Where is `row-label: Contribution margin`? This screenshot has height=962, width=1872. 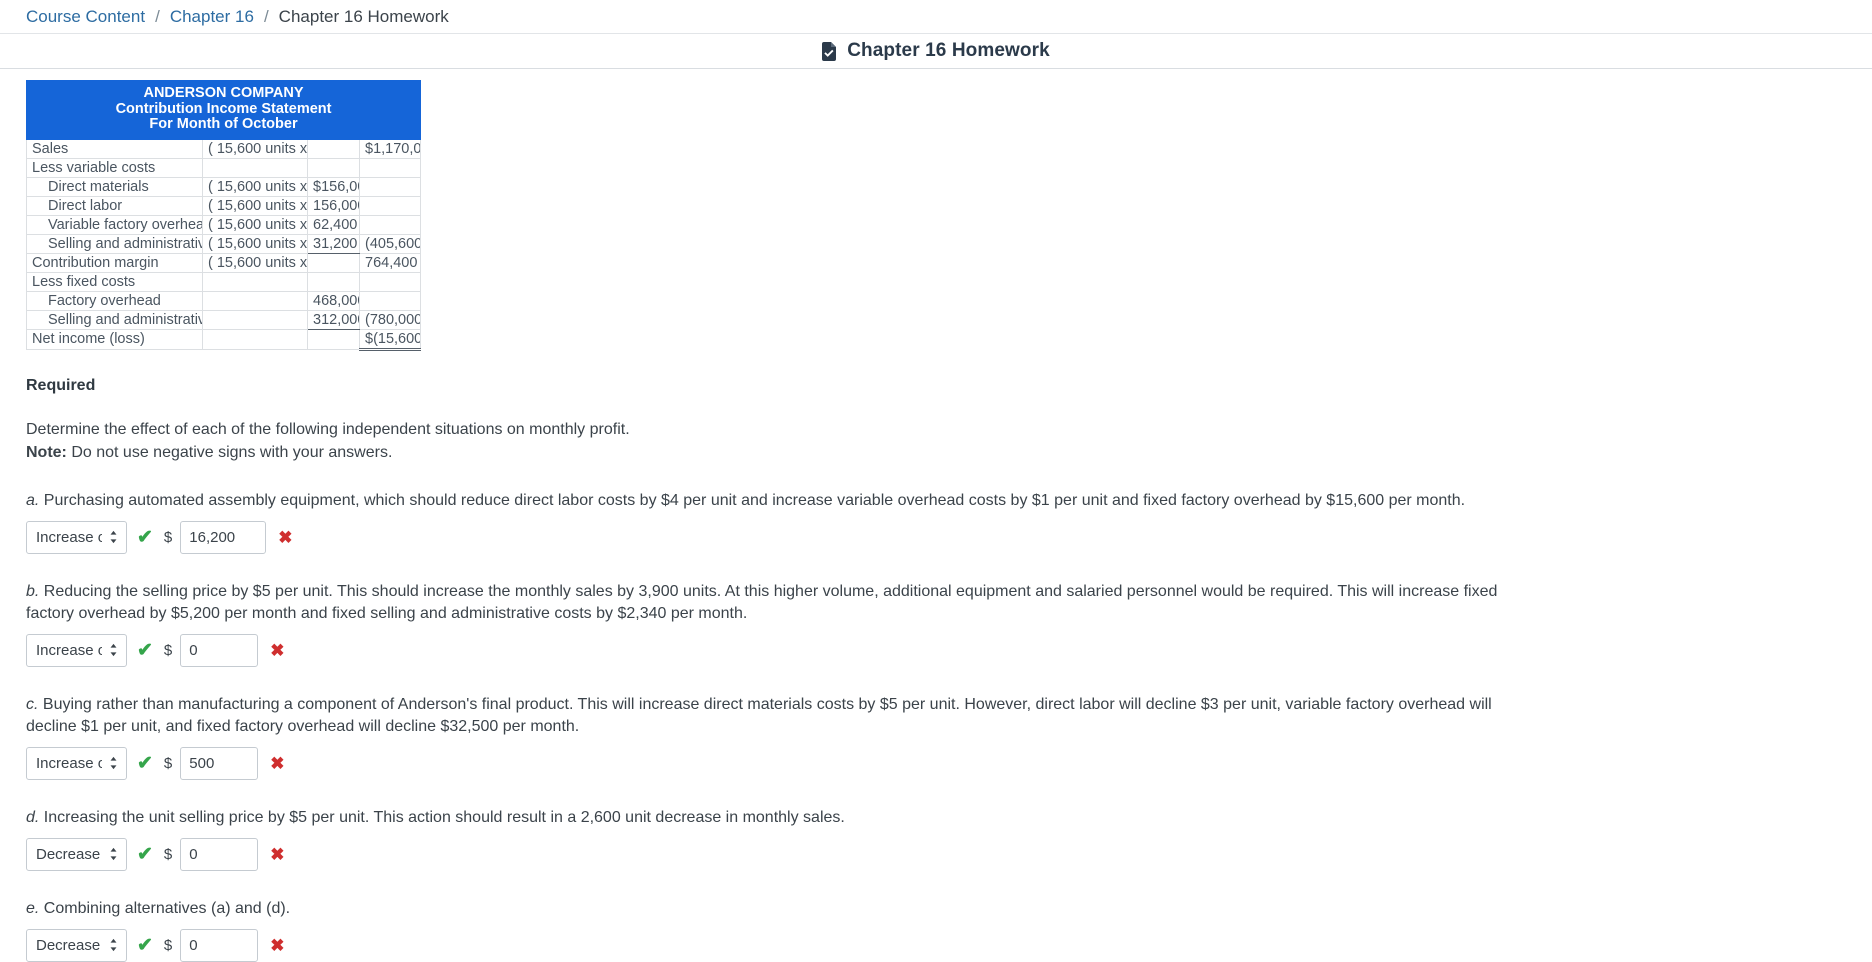 row-label: Contribution margin is located at coordinates (114, 262).